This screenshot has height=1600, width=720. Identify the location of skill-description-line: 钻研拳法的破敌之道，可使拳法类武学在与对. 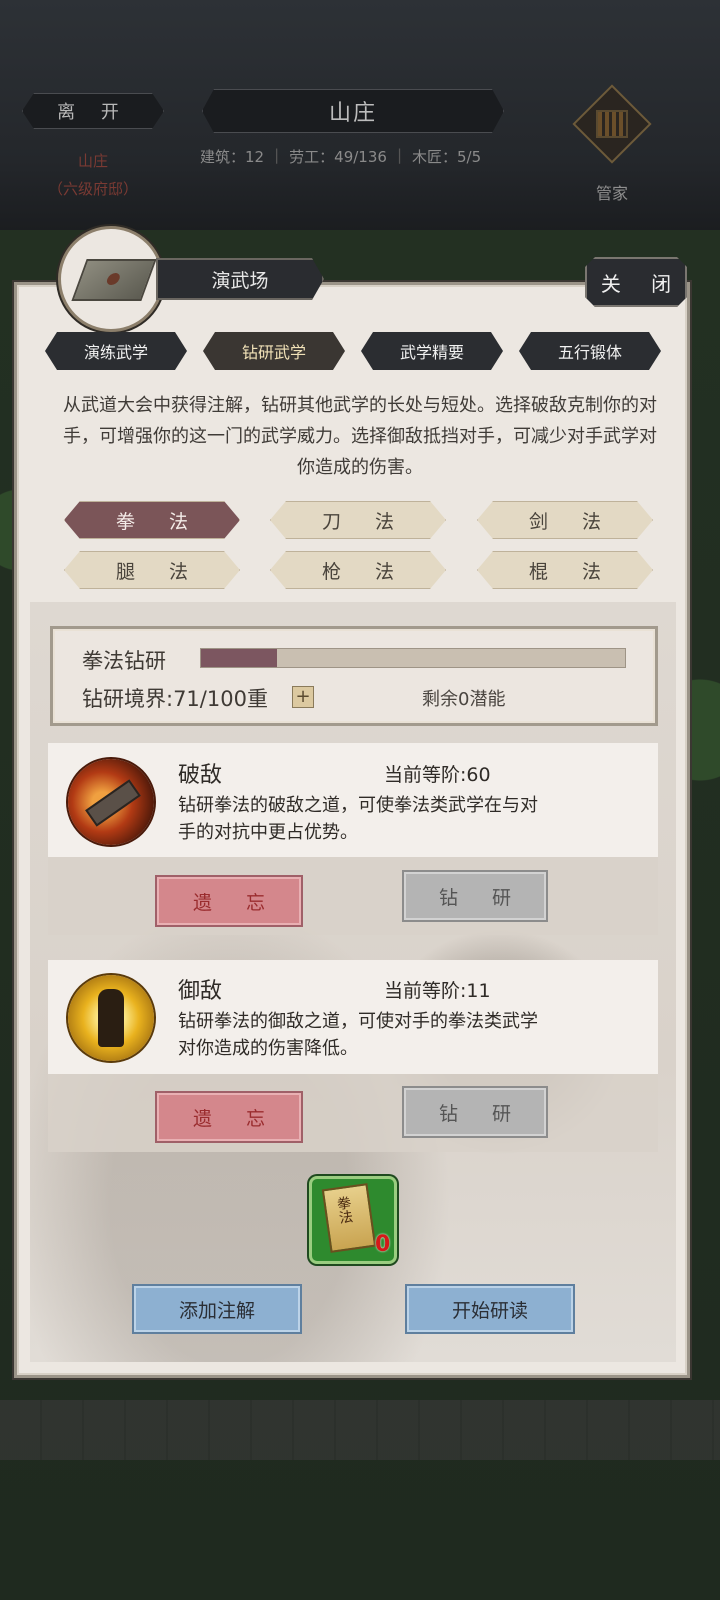
(358, 805).